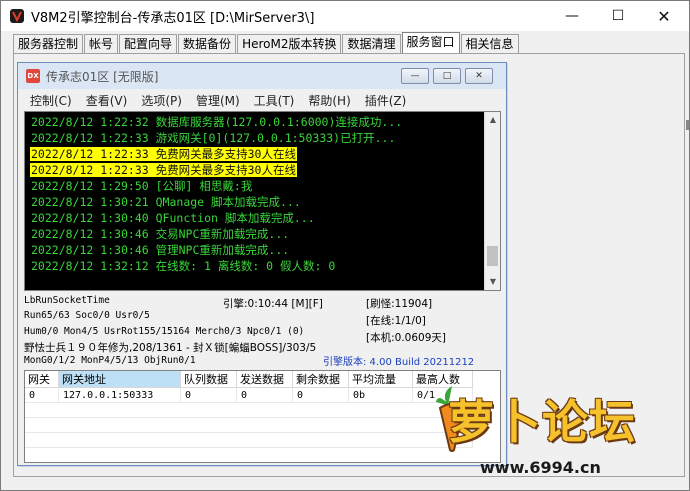 The height and width of the screenshot is (491, 690). I want to click on scroll-up-arrow-icon: ▲, so click(492, 120).